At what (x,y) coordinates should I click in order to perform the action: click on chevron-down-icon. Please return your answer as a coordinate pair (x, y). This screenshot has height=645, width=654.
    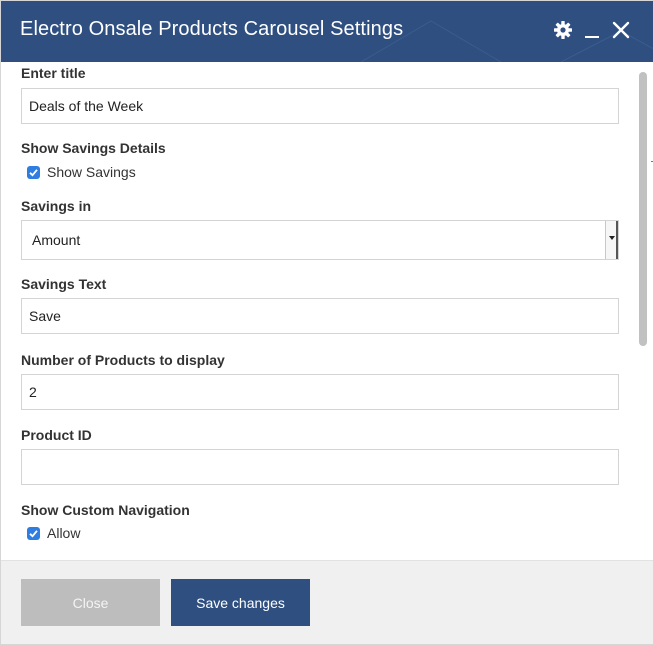
    Looking at the image, I should click on (611, 240).